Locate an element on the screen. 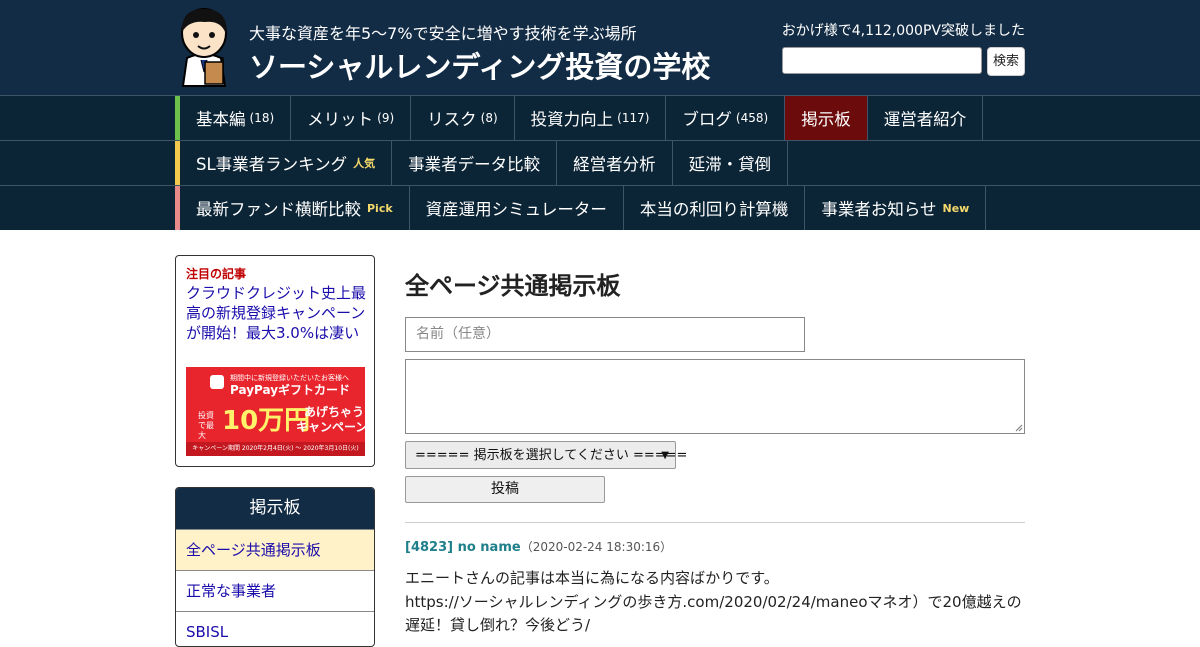  nav-item-risks: リスク (8) is located at coordinates (463, 118).